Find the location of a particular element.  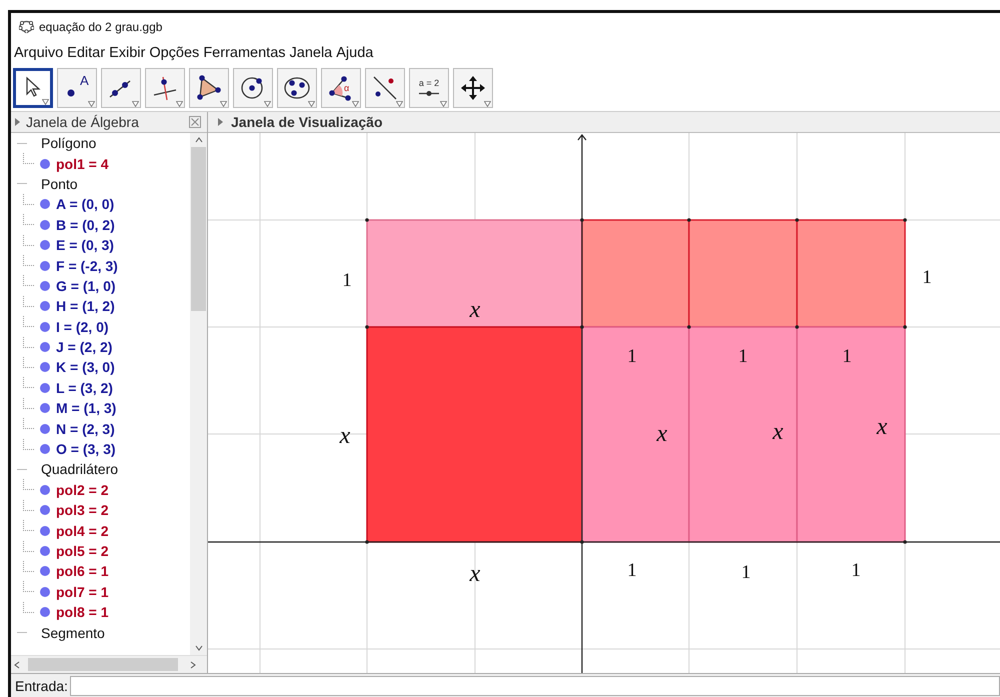

tool-button: A is located at coordinates (77, 88).